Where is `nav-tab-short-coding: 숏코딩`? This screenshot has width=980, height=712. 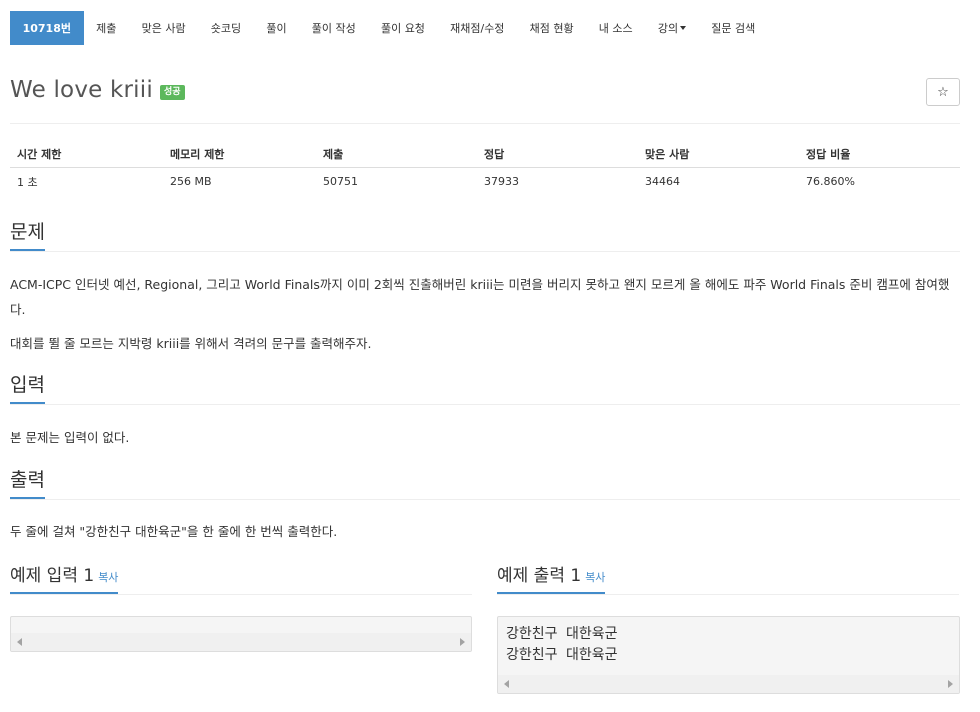 nav-tab-short-coding: 숏코딩 is located at coordinates (226, 28).